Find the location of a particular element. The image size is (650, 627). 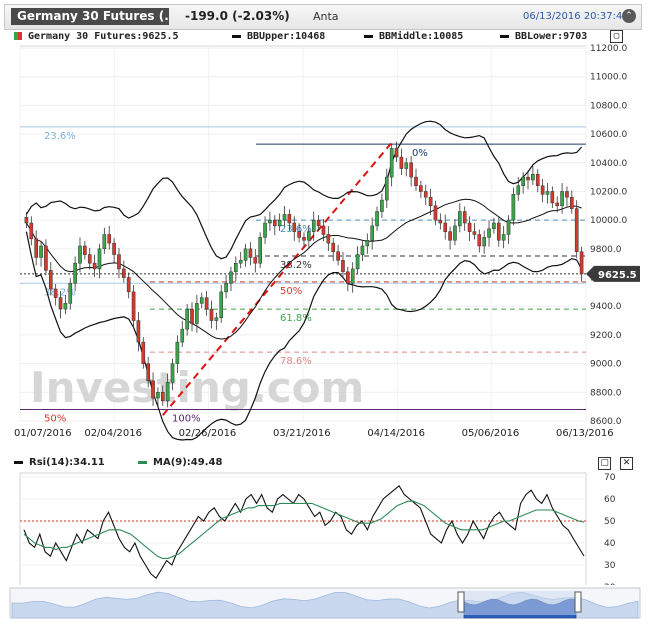

last-price-tag: 9625.5 is located at coordinates (613, 273).